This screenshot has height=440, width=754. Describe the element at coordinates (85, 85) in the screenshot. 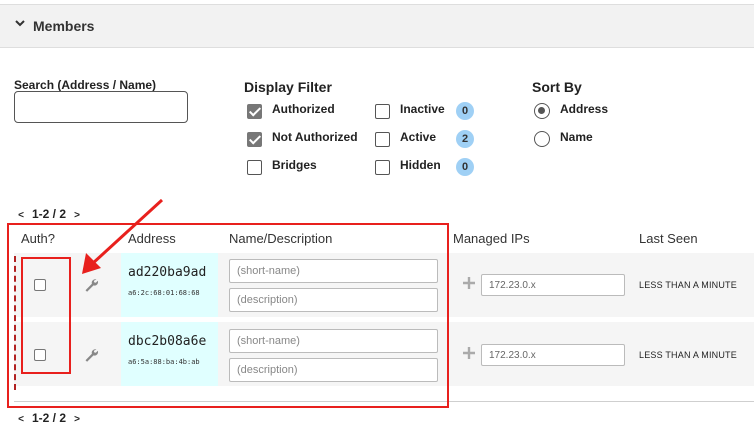

I see `search-label: Search (Address / Name)` at that location.